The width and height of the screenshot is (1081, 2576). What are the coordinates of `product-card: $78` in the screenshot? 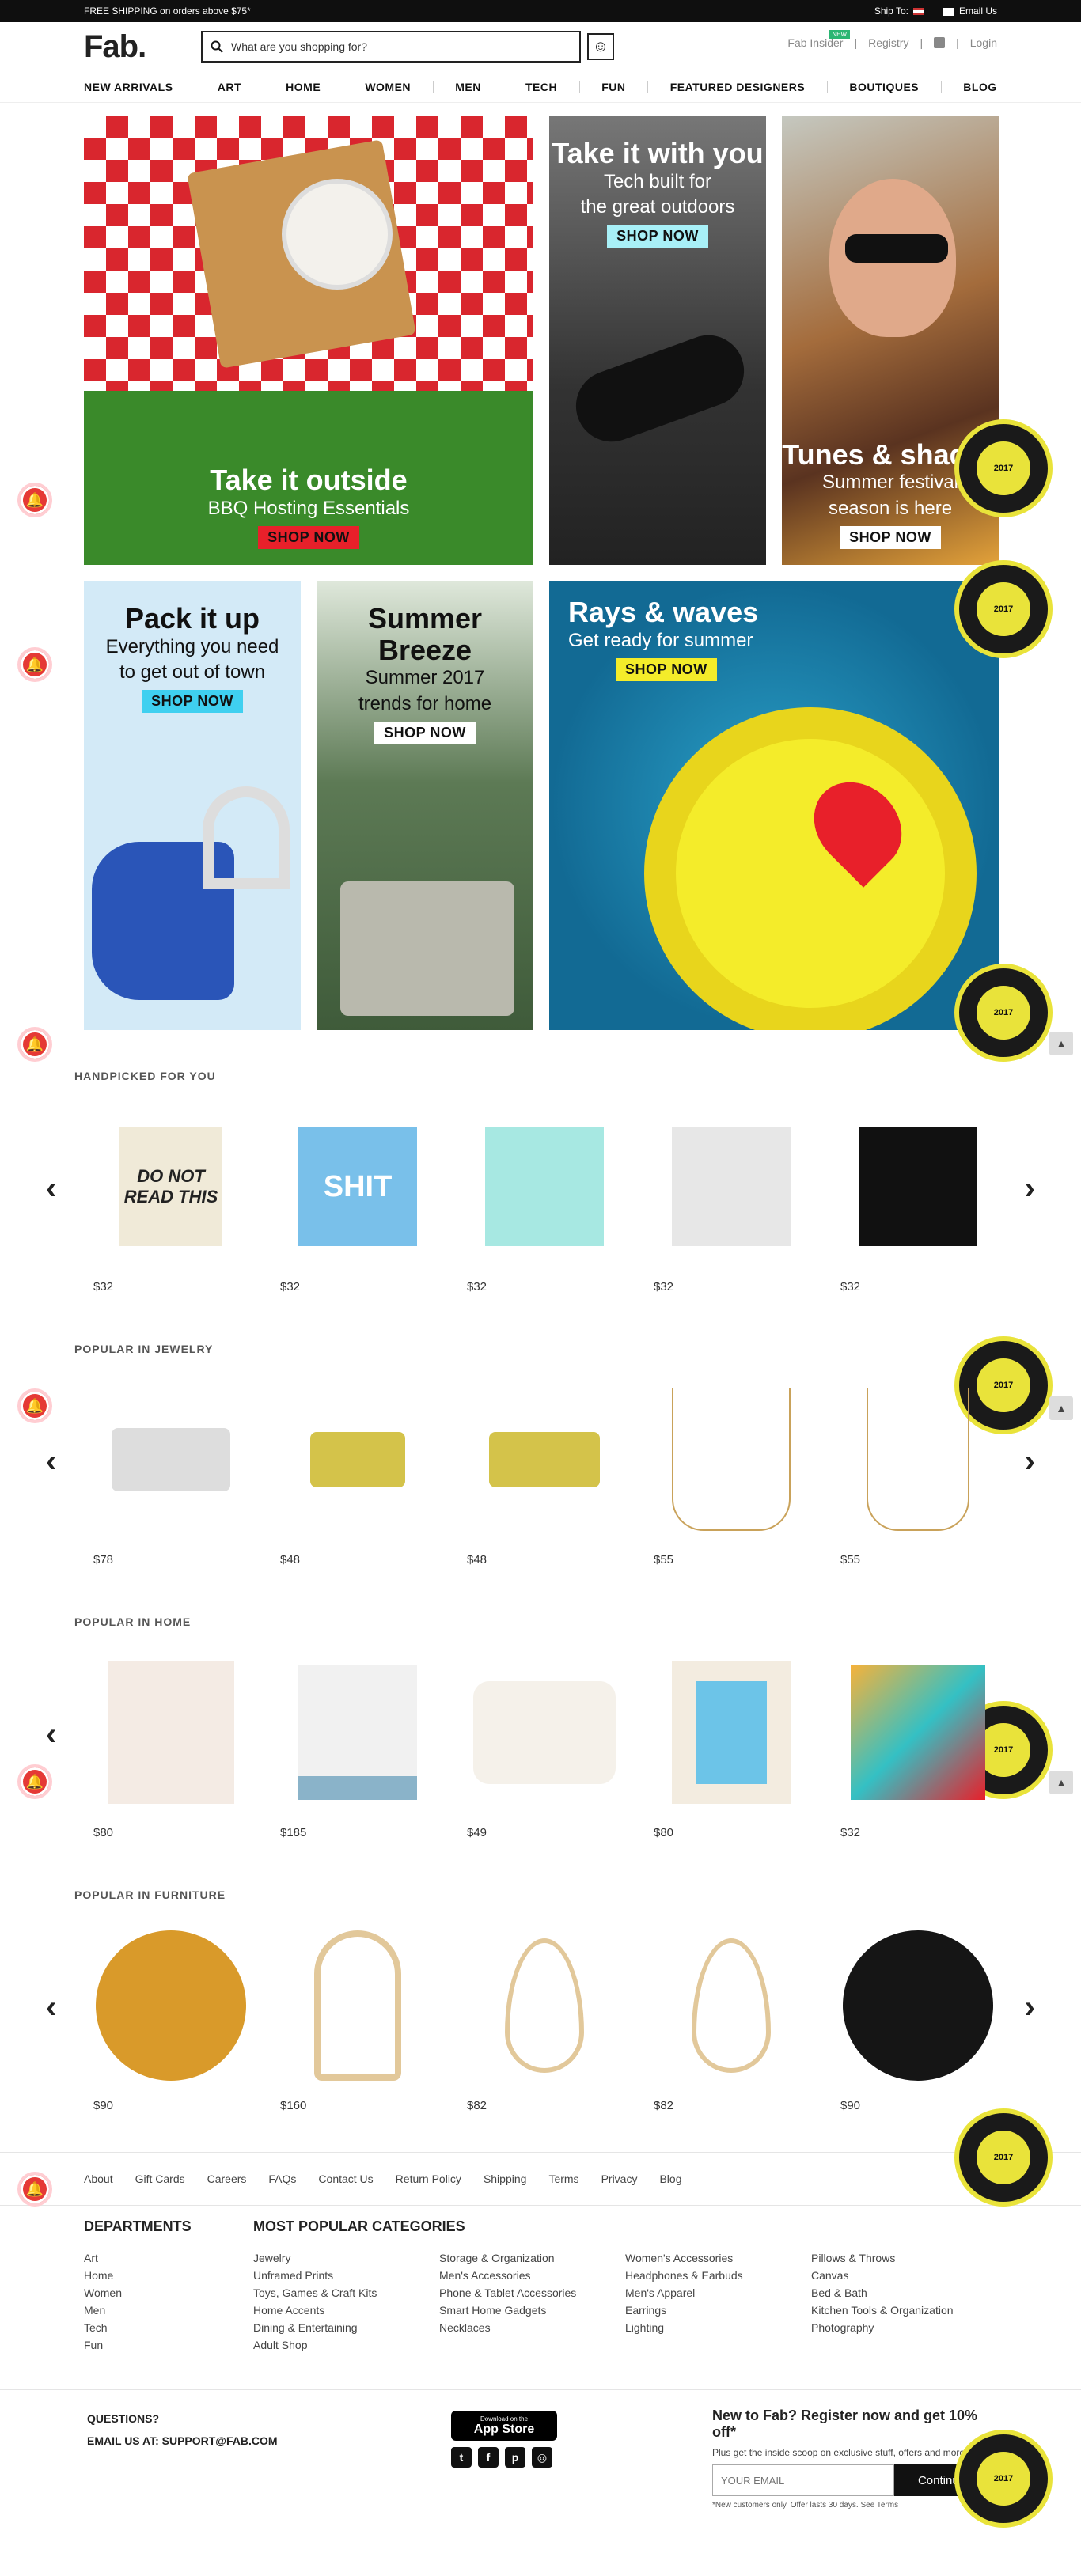 It's located at (171, 1469).